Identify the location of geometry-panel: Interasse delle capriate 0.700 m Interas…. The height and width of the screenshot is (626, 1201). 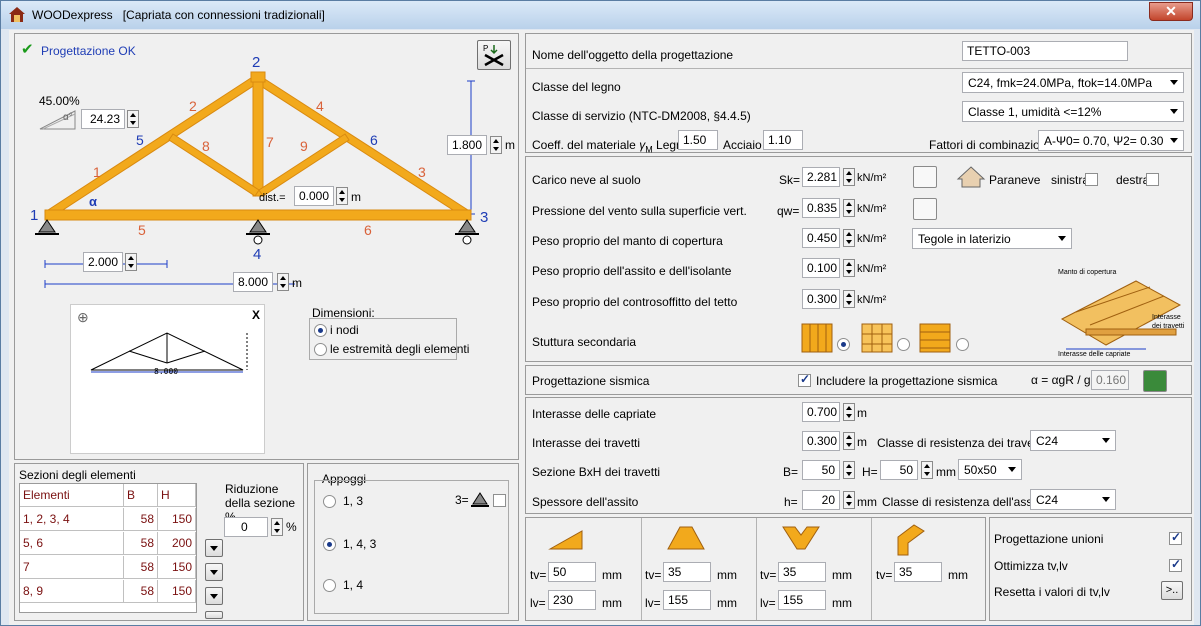
(858, 455).